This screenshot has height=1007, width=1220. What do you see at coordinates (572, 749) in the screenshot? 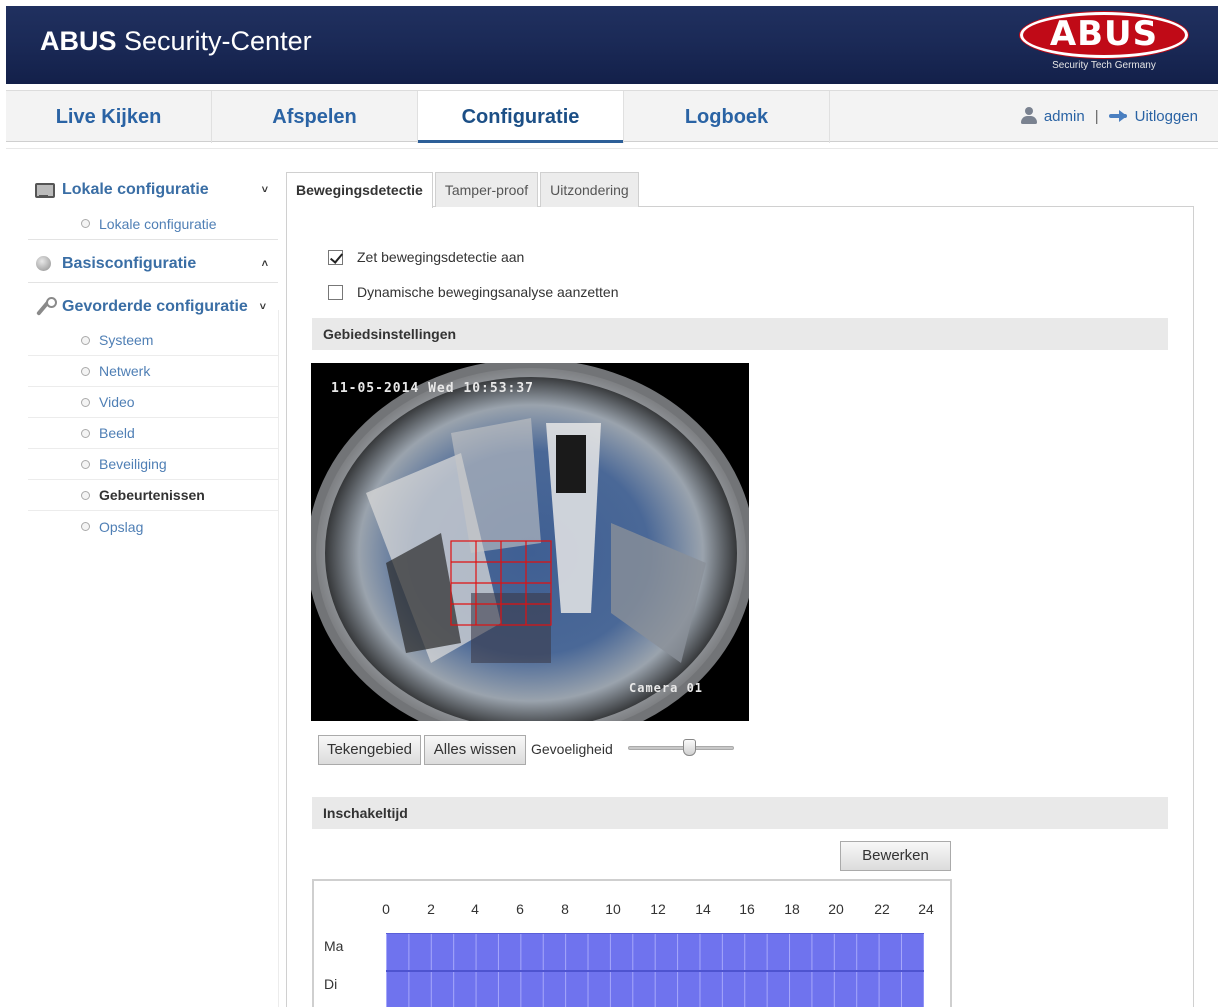
I see `sensitivity-label: Gevoeligheid` at bounding box center [572, 749].